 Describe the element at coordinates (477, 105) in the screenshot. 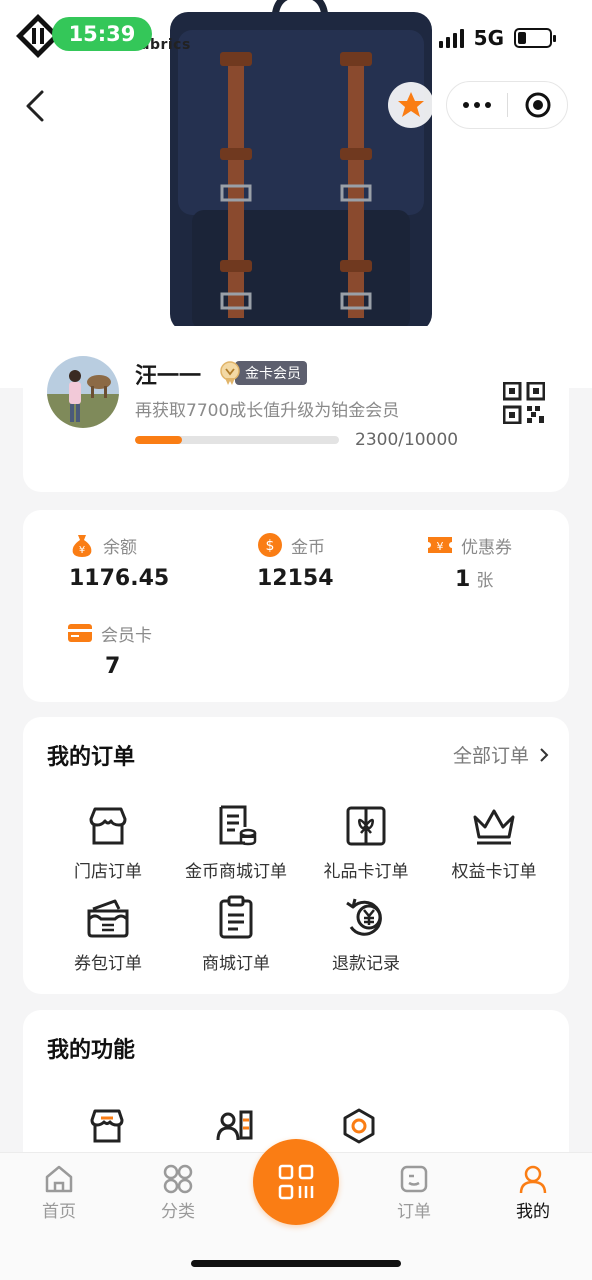

I see `more-options-button` at that location.